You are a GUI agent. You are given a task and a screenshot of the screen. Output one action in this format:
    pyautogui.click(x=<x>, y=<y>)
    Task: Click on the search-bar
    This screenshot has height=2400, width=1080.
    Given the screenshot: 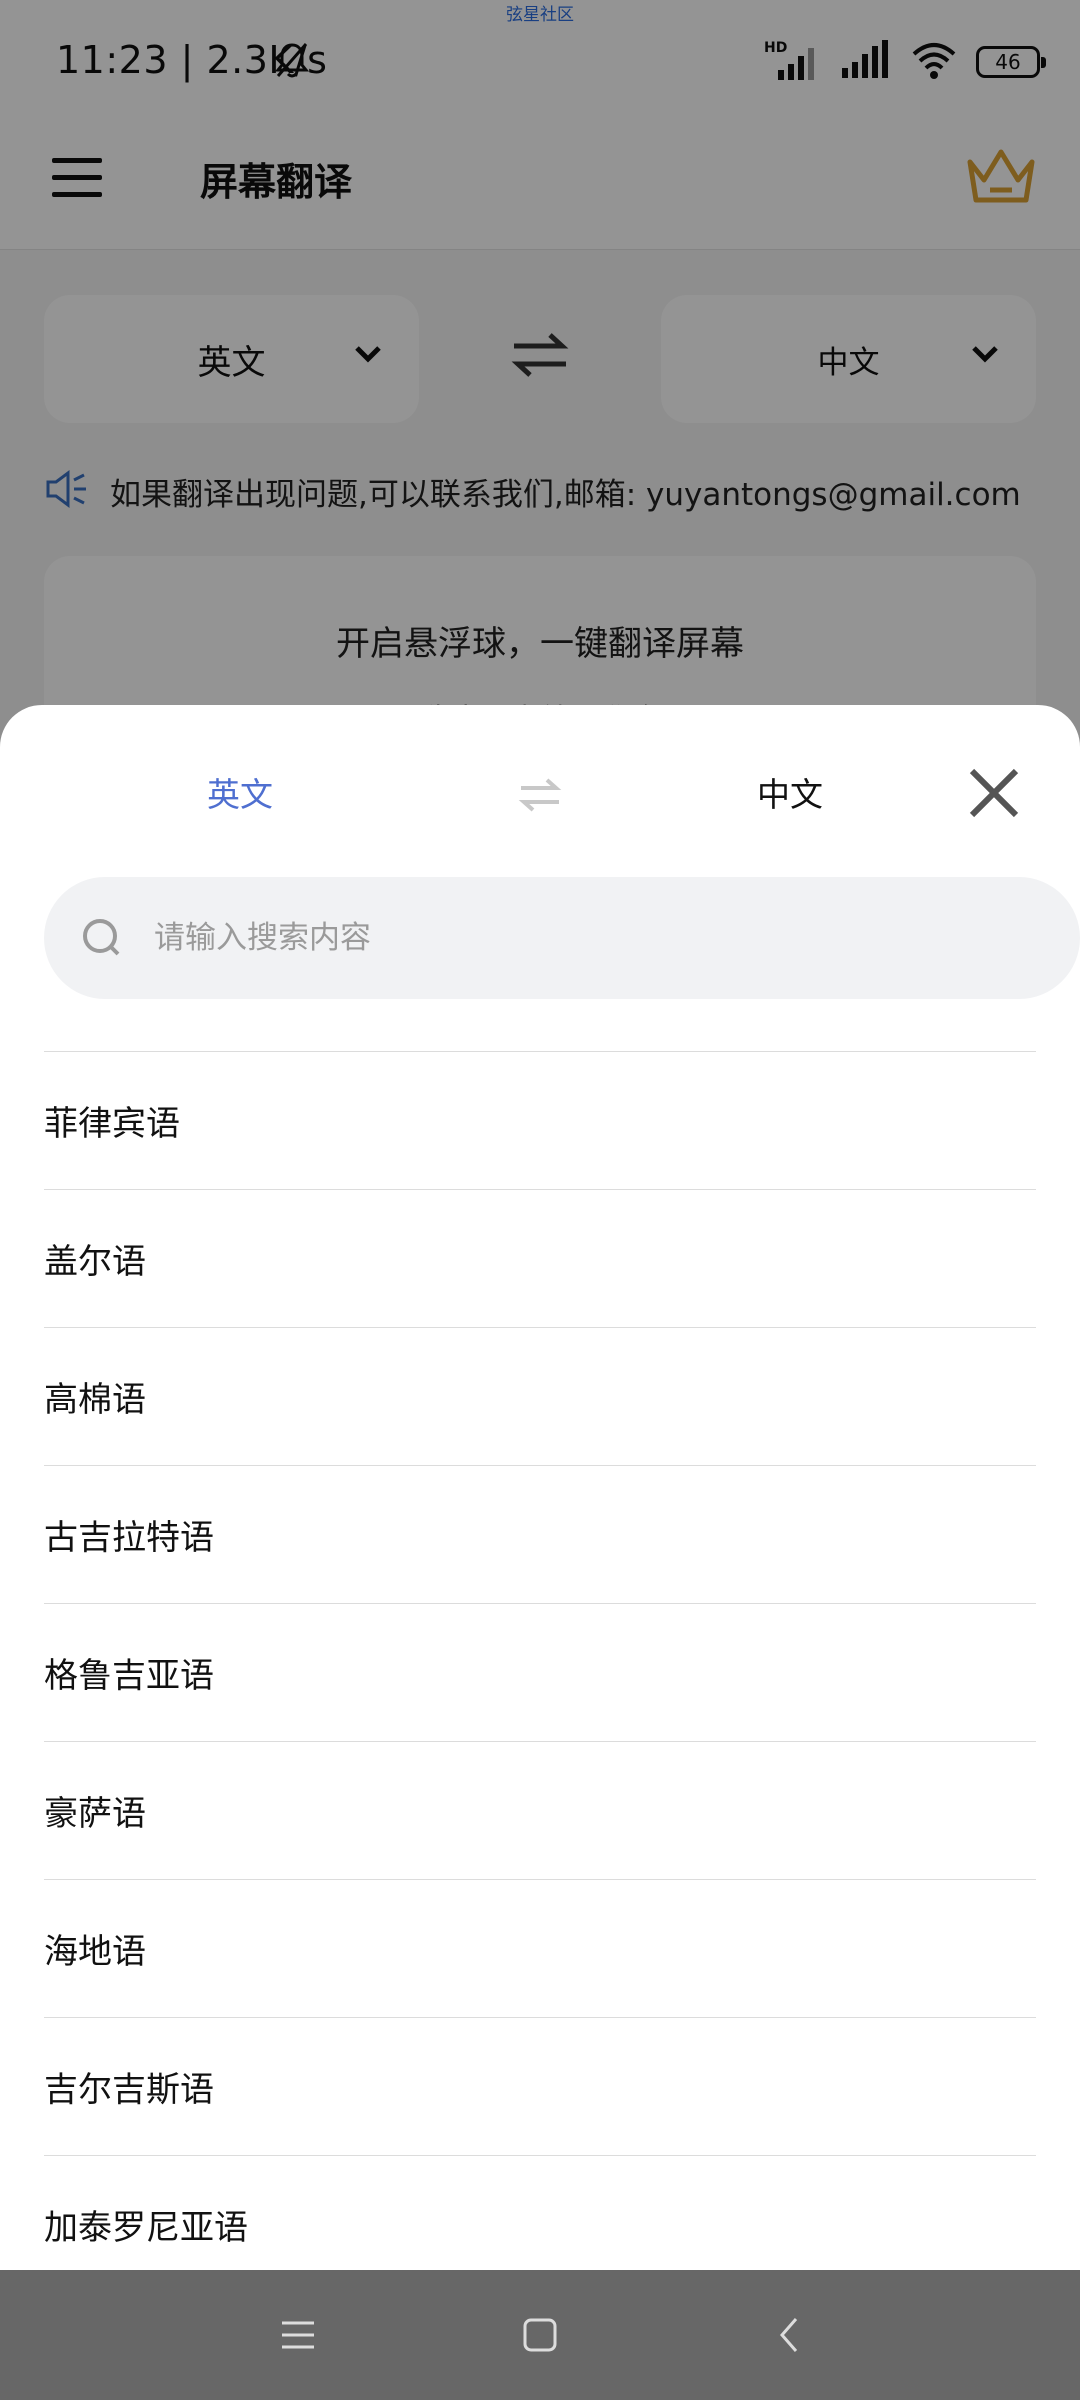 What is the action you would take?
    pyautogui.click(x=562, y=938)
    